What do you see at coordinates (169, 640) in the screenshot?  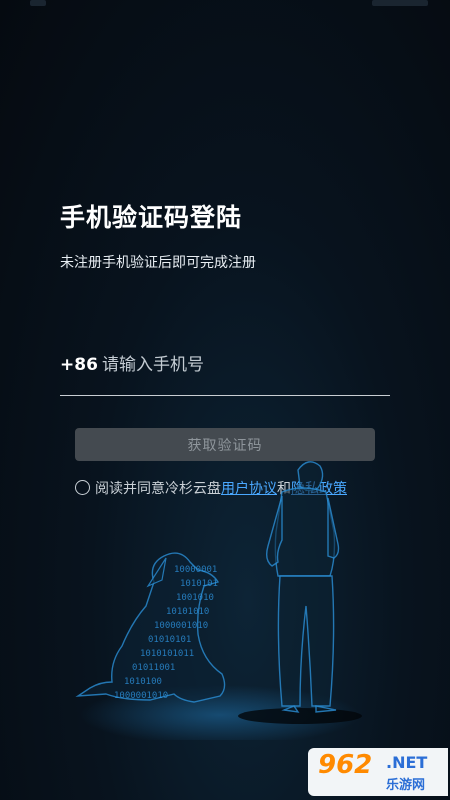 I see `binary-row: 01010101` at bounding box center [169, 640].